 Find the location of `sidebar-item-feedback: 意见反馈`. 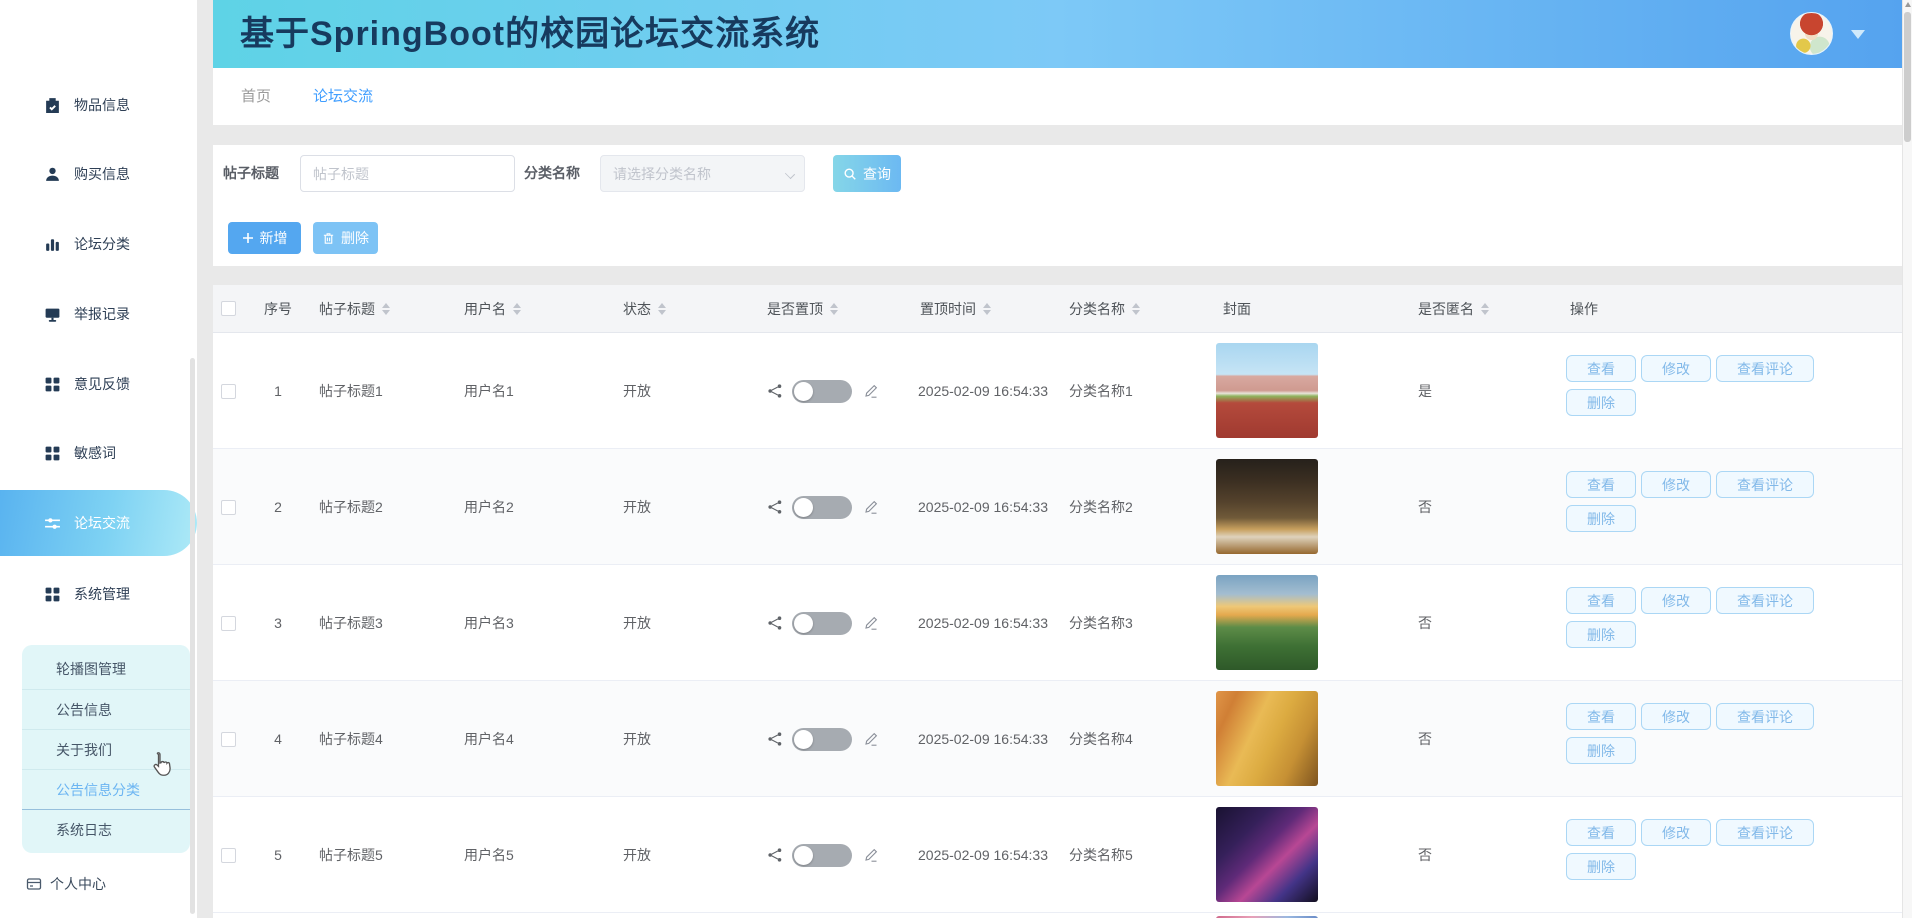

sidebar-item-feedback: 意见反馈 is located at coordinates (98, 384).